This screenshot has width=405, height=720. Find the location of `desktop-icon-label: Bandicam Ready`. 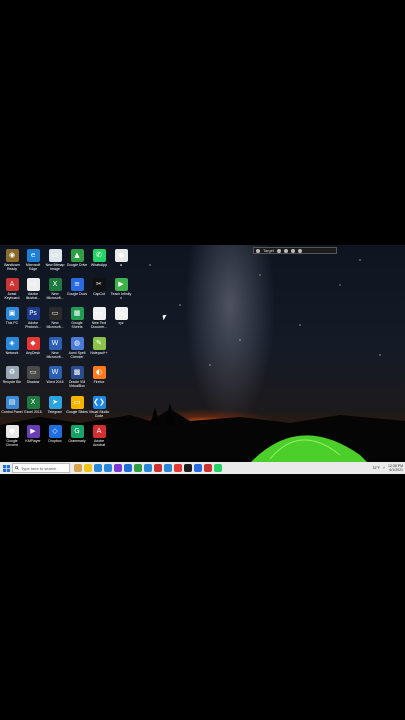

desktop-icon-label: Bandicam Ready is located at coordinates (12, 267).